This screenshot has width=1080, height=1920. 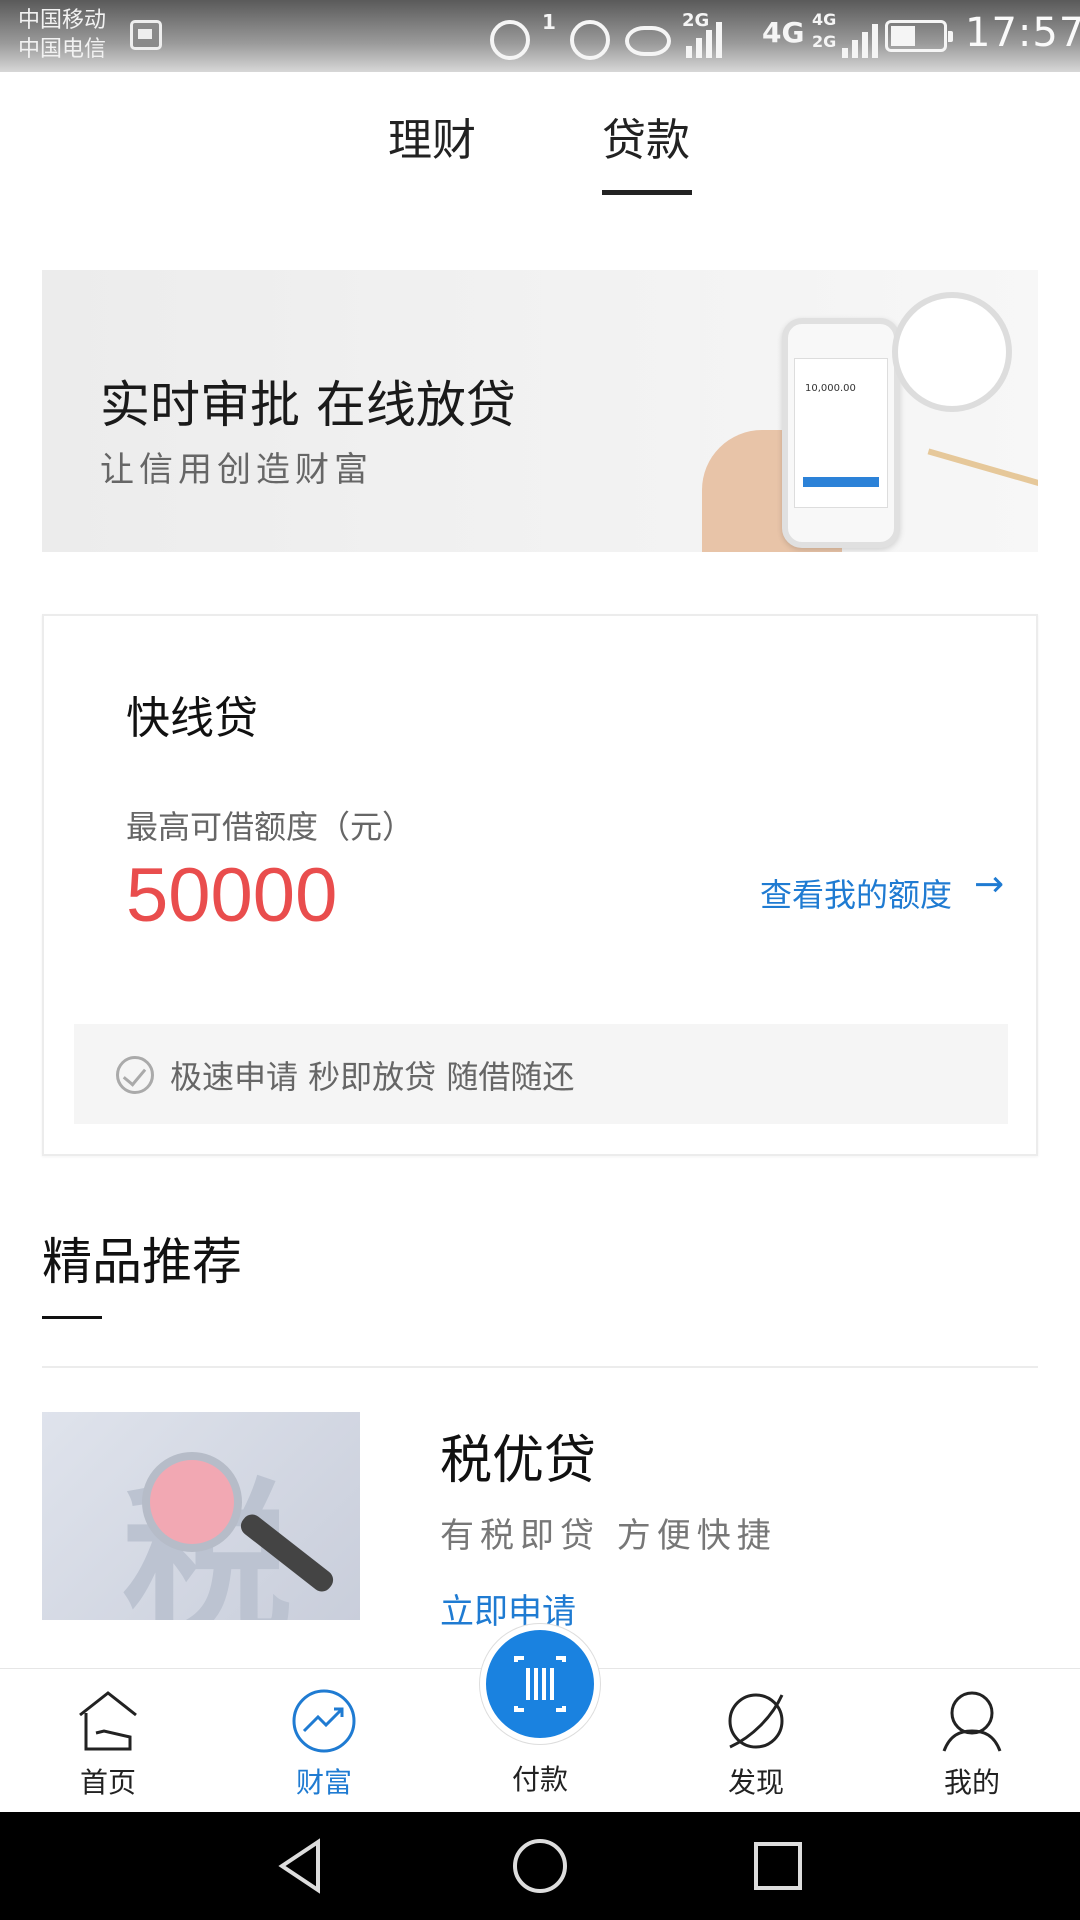 I want to click on banner-title: 实时审批 在线放贷, so click(x=308, y=405).